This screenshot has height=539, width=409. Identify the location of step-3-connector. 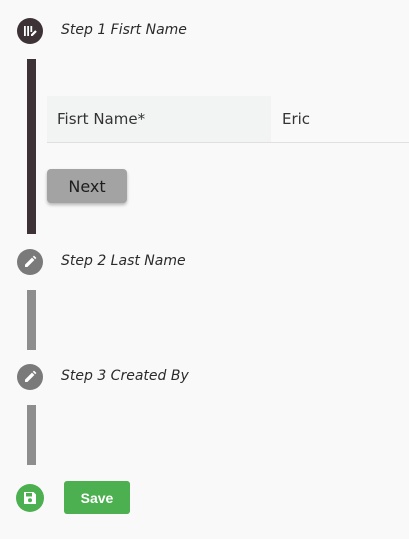
(31, 435).